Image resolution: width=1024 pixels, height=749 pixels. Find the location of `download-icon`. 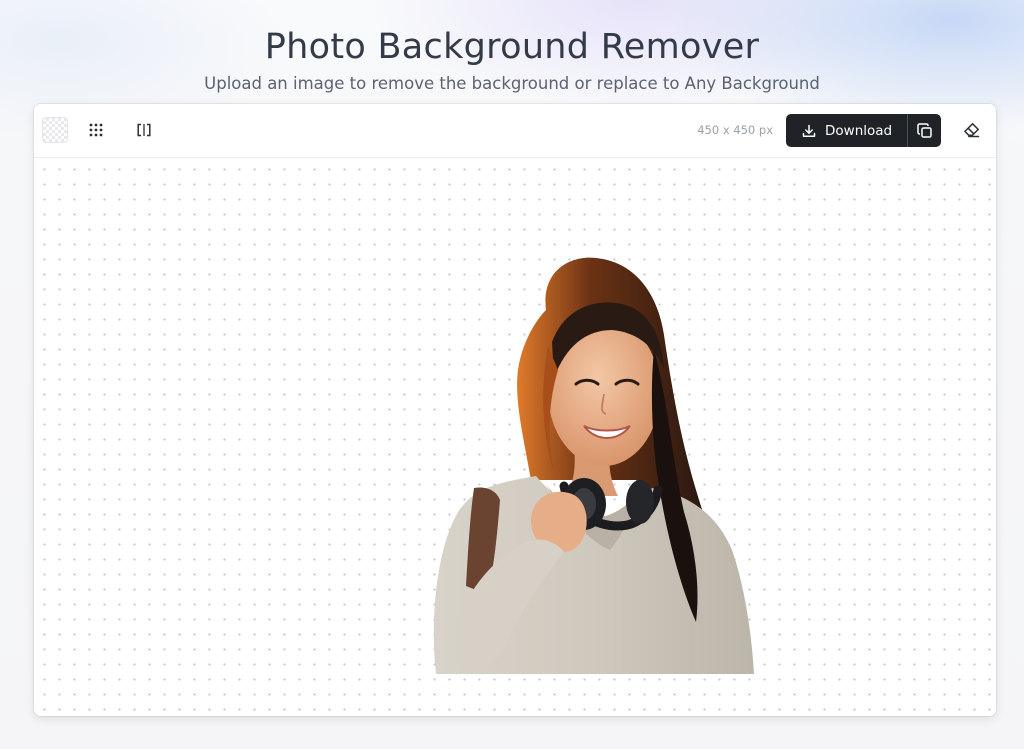

download-icon is located at coordinates (809, 131).